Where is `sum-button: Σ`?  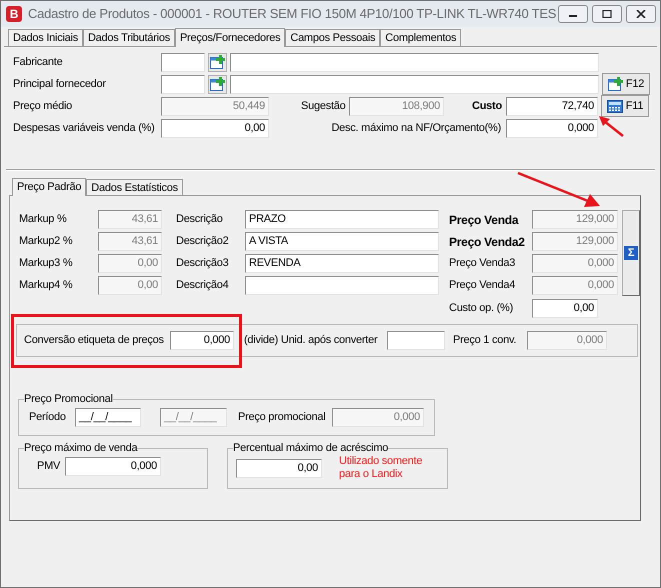
sum-button: Σ is located at coordinates (631, 253).